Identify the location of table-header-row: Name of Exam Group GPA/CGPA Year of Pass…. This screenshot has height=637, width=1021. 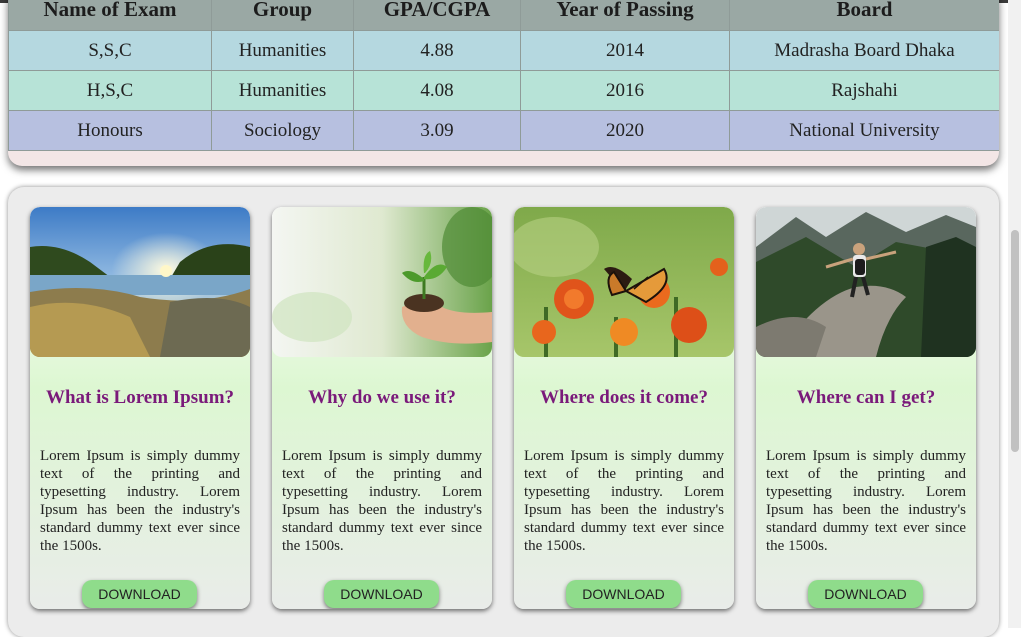
(503, 15).